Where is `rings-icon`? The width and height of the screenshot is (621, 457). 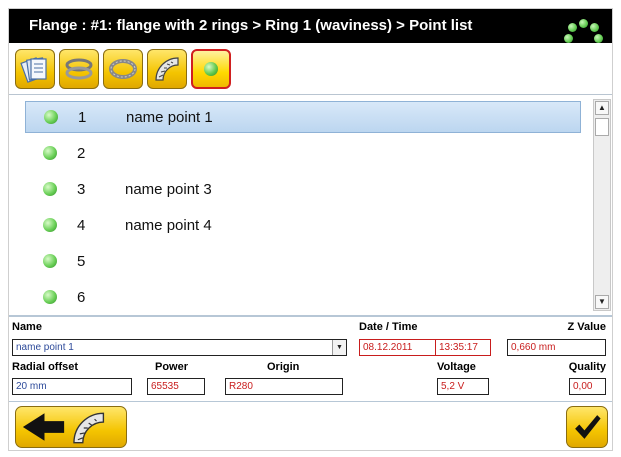
rings-icon is located at coordinates (79, 69).